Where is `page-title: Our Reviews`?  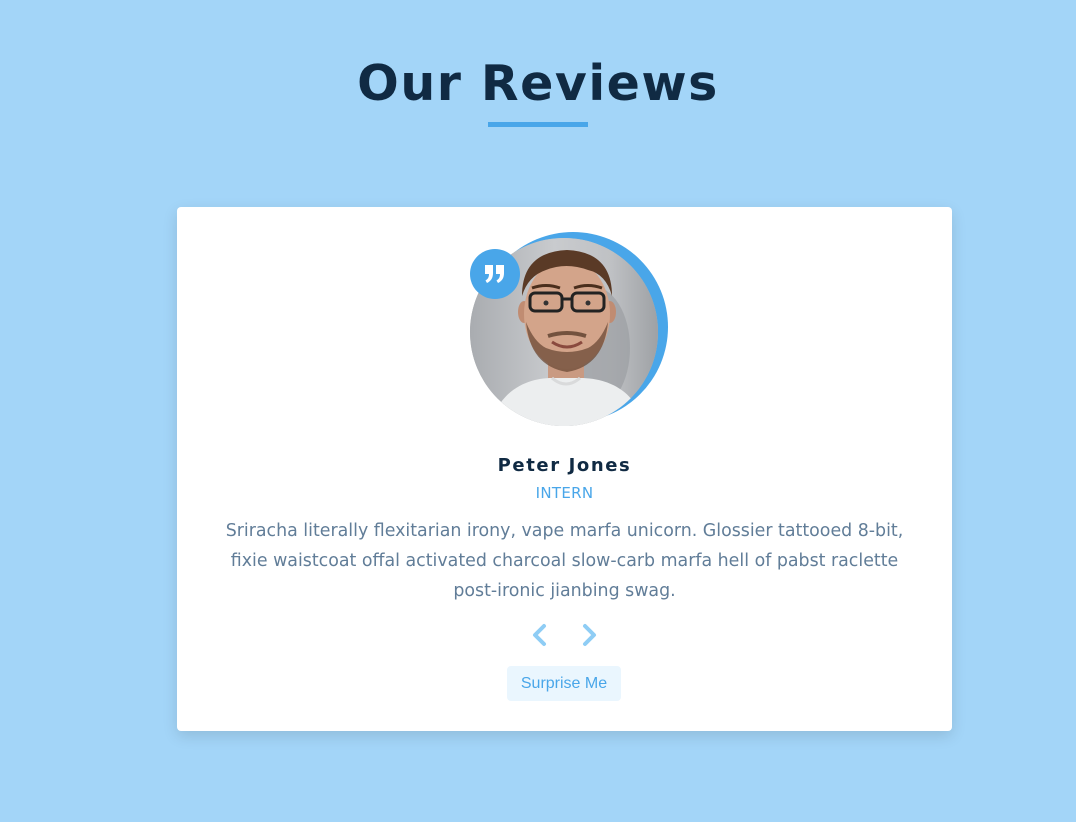
page-title: Our Reviews is located at coordinates (538, 83).